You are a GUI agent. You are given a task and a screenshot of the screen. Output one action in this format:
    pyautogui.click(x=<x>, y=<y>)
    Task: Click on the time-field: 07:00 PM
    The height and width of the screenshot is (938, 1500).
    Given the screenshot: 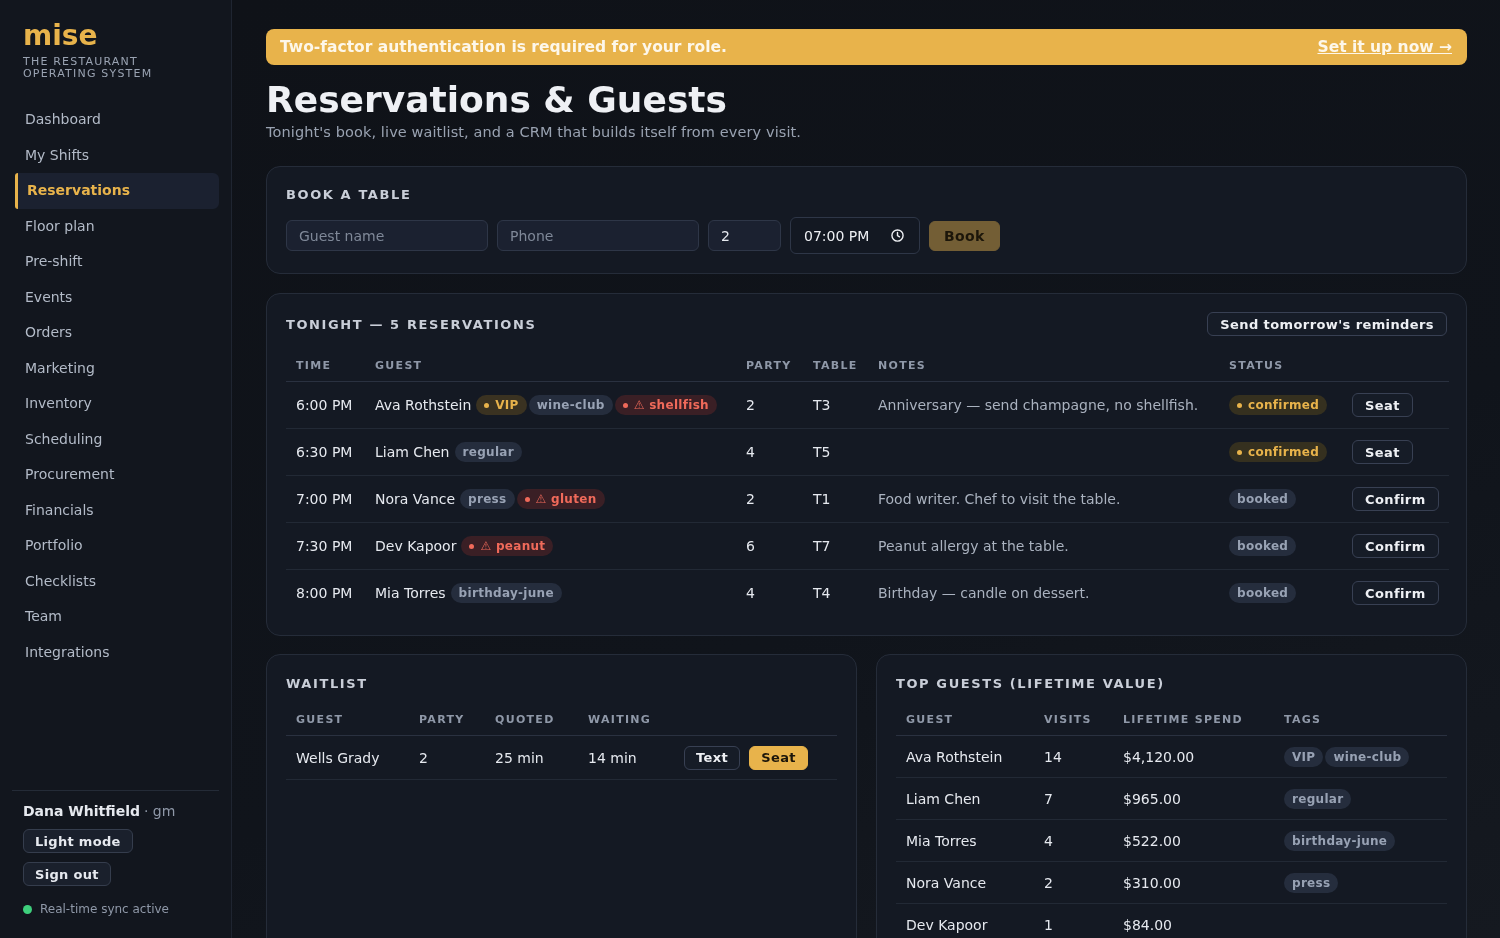 What is the action you would take?
    pyautogui.click(x=855, y=235)
    